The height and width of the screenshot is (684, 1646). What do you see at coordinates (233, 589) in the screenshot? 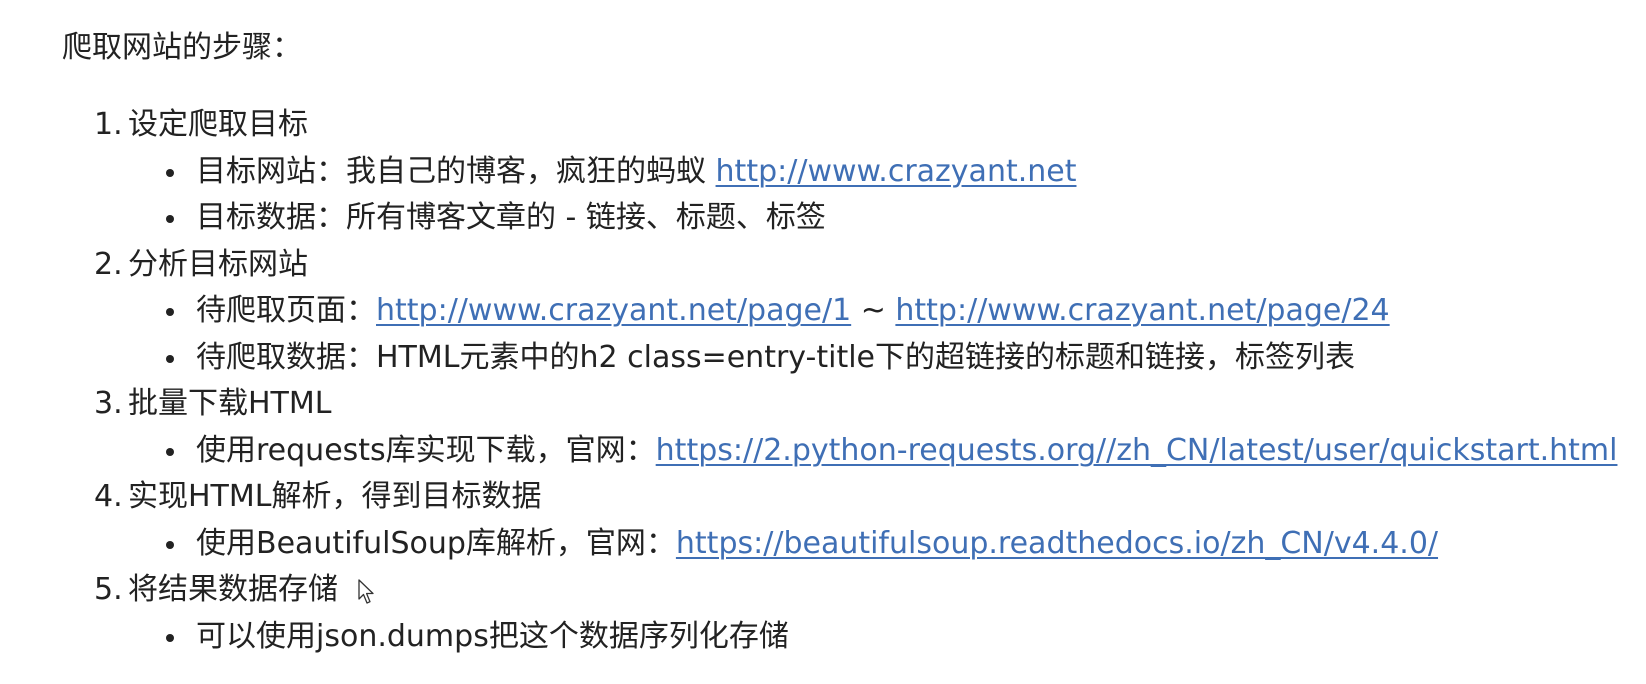
I see `step-title: 将结果数据存储` at bounding box center [233, 589].